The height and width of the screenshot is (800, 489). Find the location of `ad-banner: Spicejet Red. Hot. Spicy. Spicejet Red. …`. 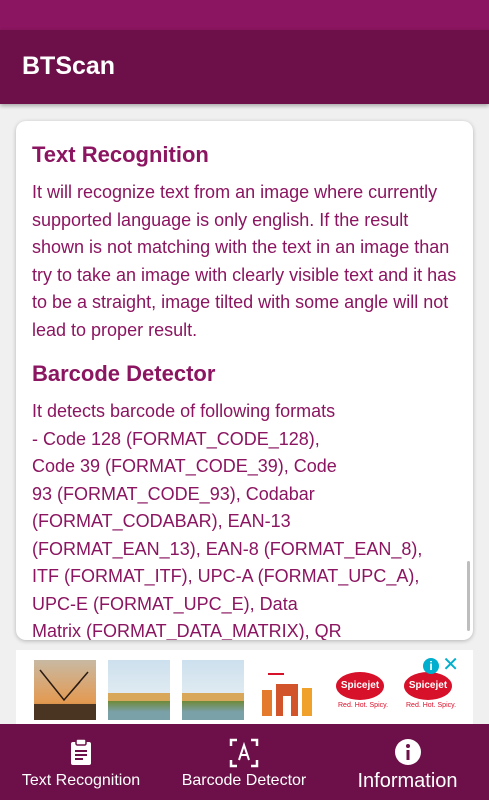

ad-banner: Spicejet Red. Hot. Spicy. Spicejet Red. … is located at coordinates (244, 687).